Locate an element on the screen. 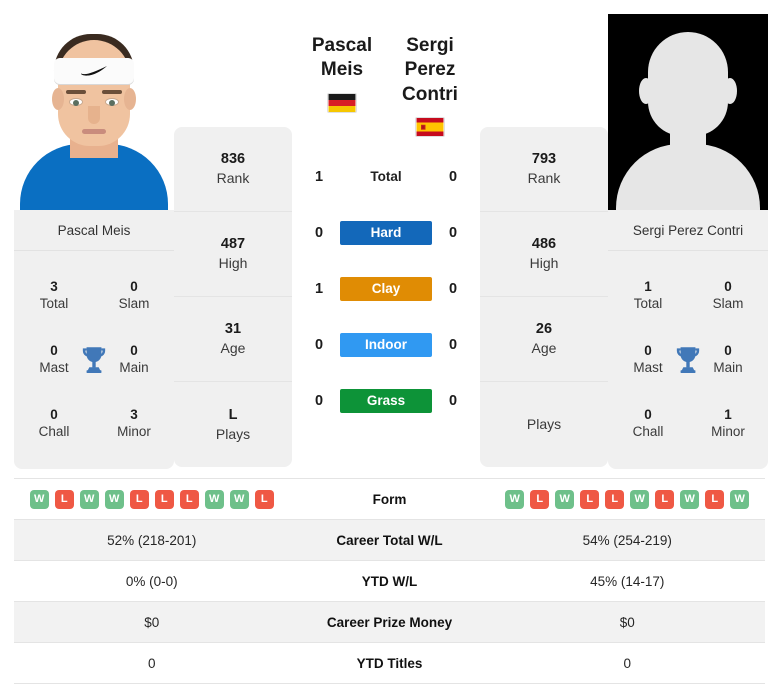 Image resolution: width=779 pixels, height=699 pixels. h2h-label-wrap: Hard is located at coordinates (386, 232).